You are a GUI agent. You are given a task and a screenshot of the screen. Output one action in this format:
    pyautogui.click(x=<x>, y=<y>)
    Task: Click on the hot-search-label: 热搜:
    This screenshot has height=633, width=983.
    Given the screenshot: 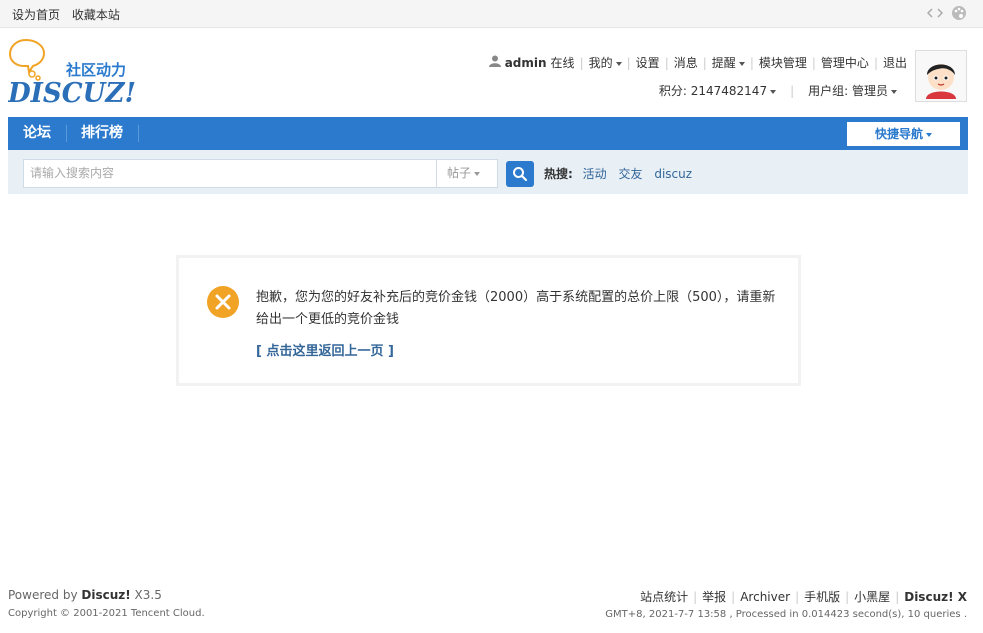 What is the action you would take?
    pyautogui.click(x=558, y=174)
    